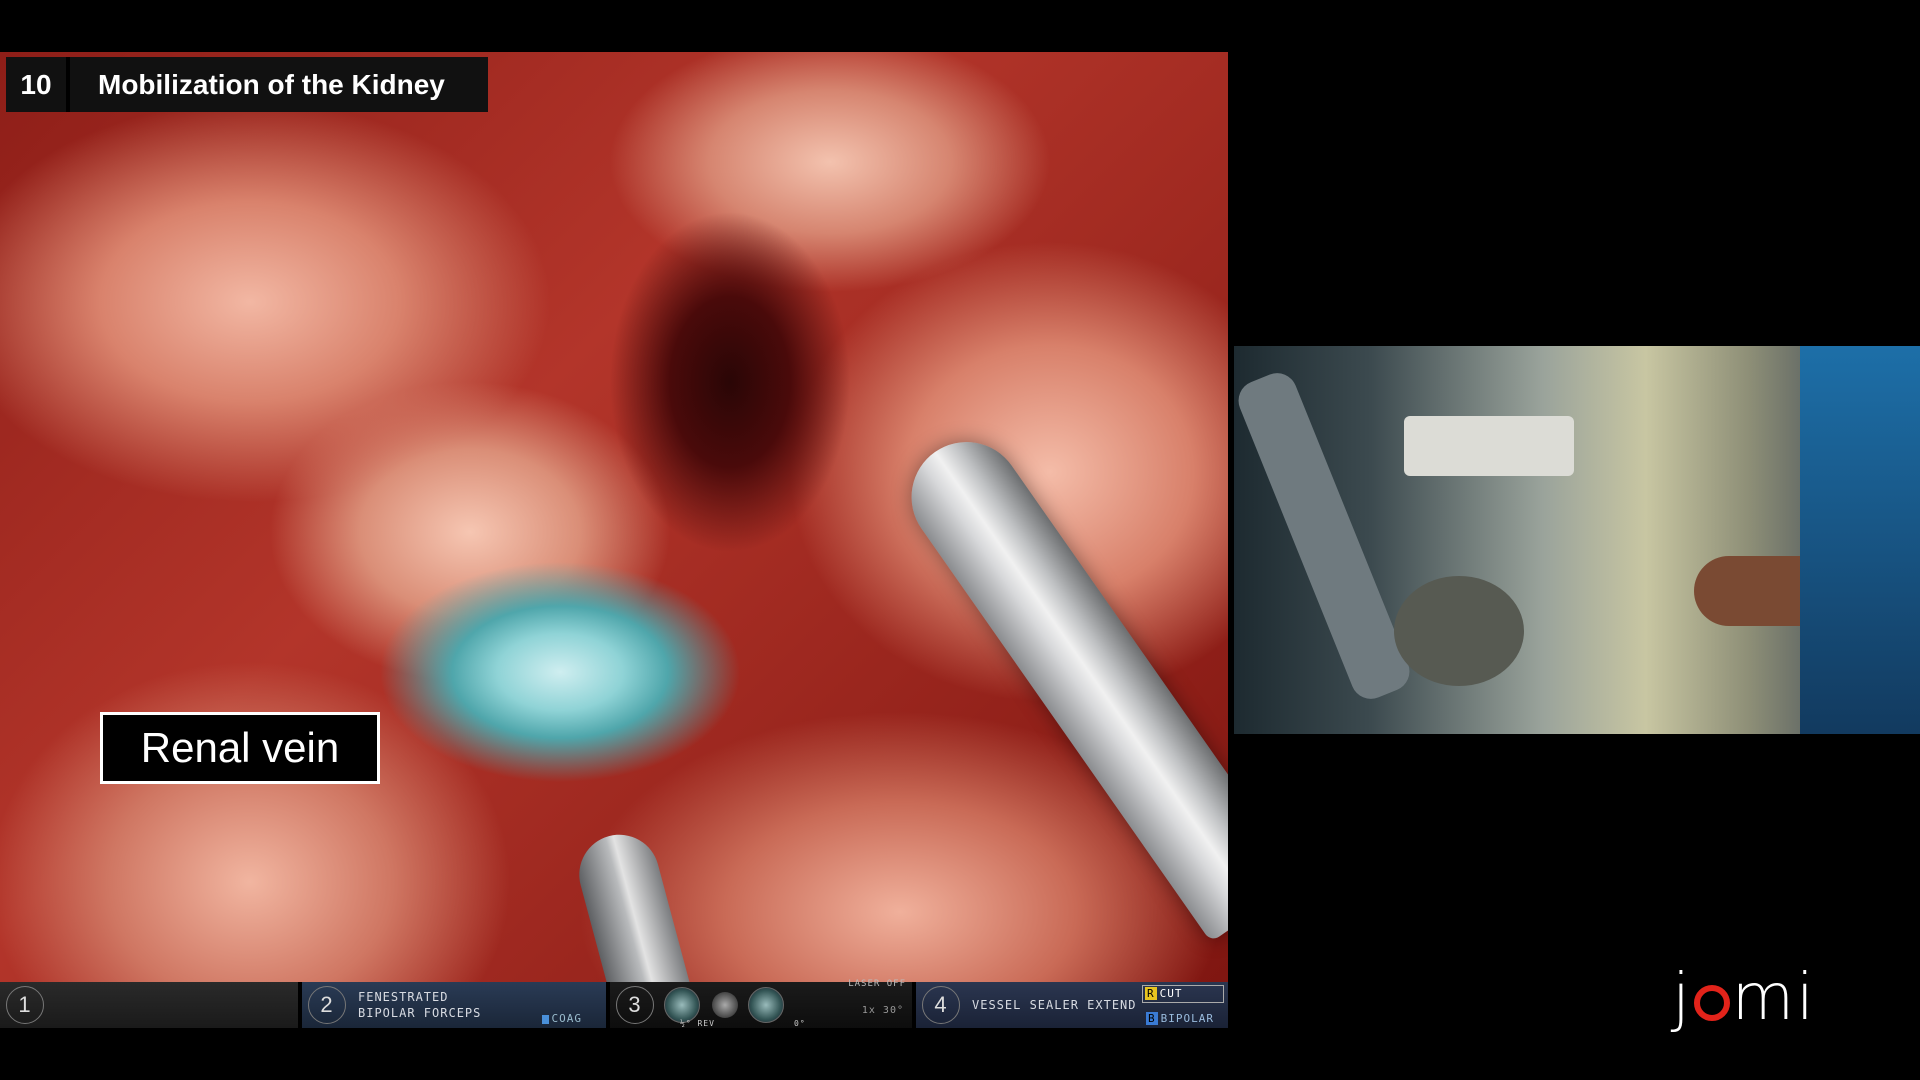 The image size is (1920, 1080). I want to click on bipolar-mode-indicator: B BIPOLAR, so click(1184, 1019).